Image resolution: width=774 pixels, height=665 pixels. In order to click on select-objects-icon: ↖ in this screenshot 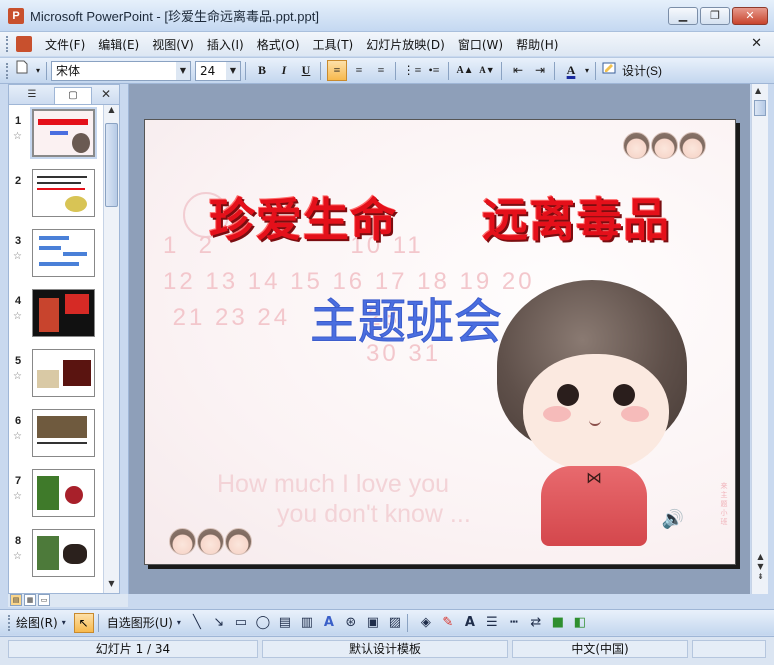, I will do `click(83, 622)`.